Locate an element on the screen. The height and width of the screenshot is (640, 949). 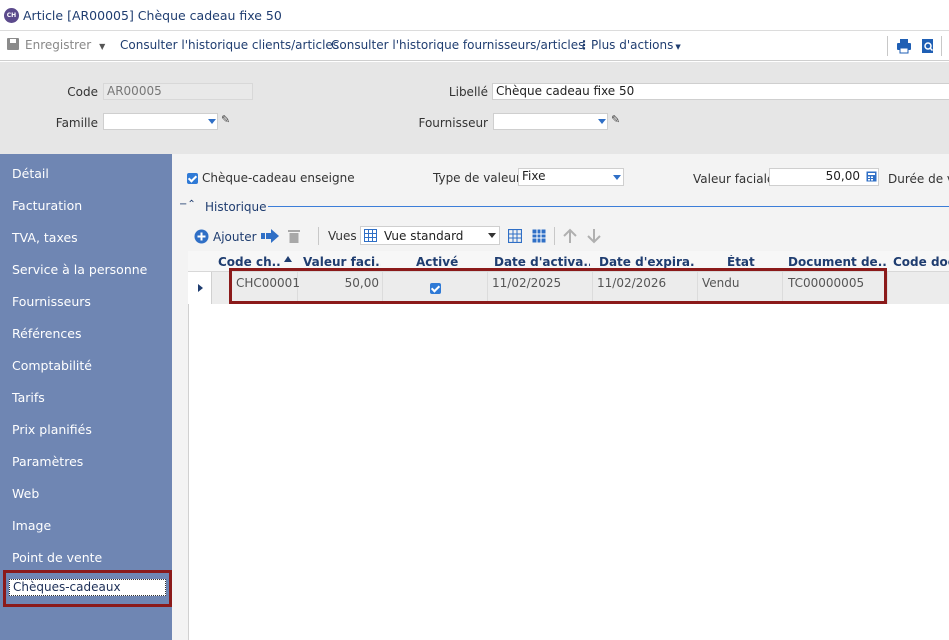
column-header-active: Activé is located at coordinates (446, 262).